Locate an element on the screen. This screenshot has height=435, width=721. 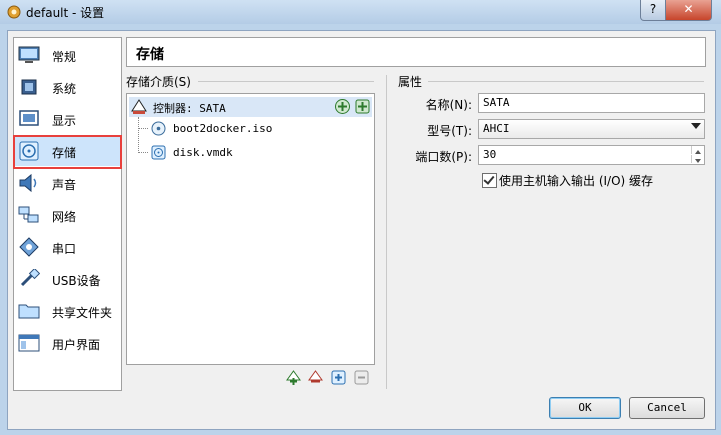
nav-item-label: 系统 is located at coordinates (64, 89).